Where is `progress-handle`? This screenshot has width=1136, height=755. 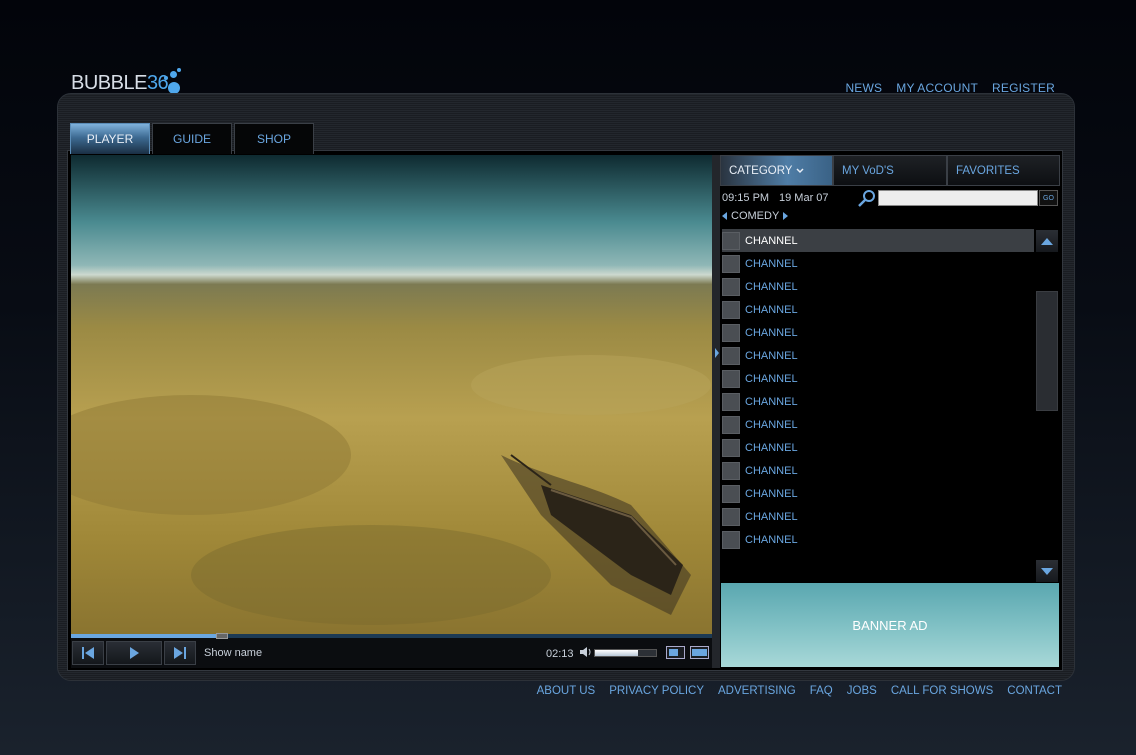
progress-handle is located at coordinates (222, 636).